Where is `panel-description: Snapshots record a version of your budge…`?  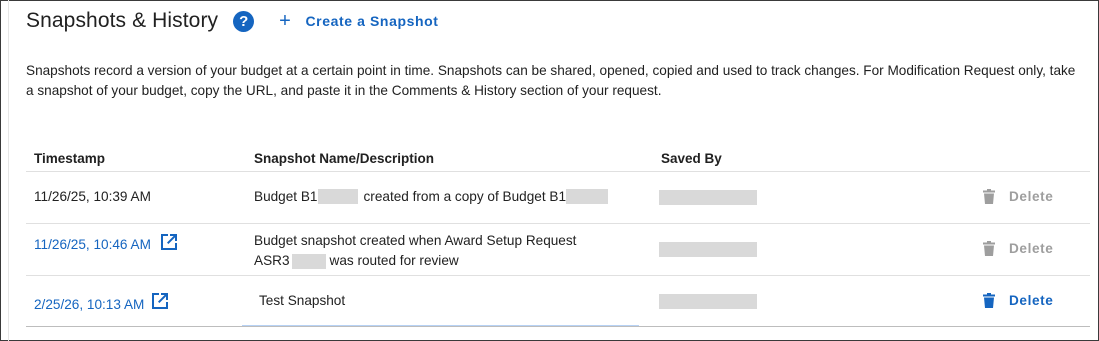
panel-description: Snapshots record a version of your budge… is located at coordinates (551, 80).